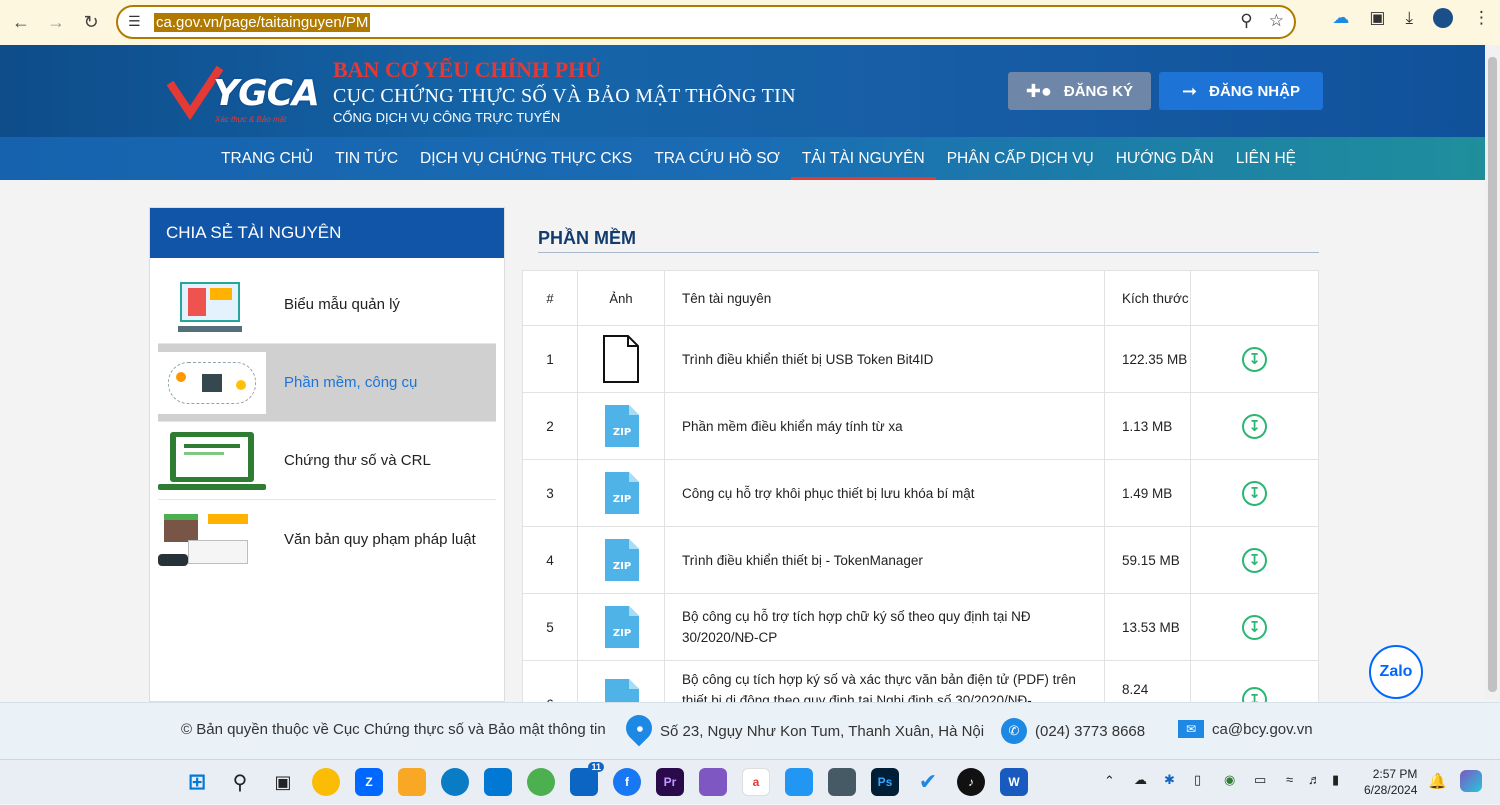  Describe the element at coordinates (928, 782) in the screenshot. I see `todo-icon: ✔` at that location.